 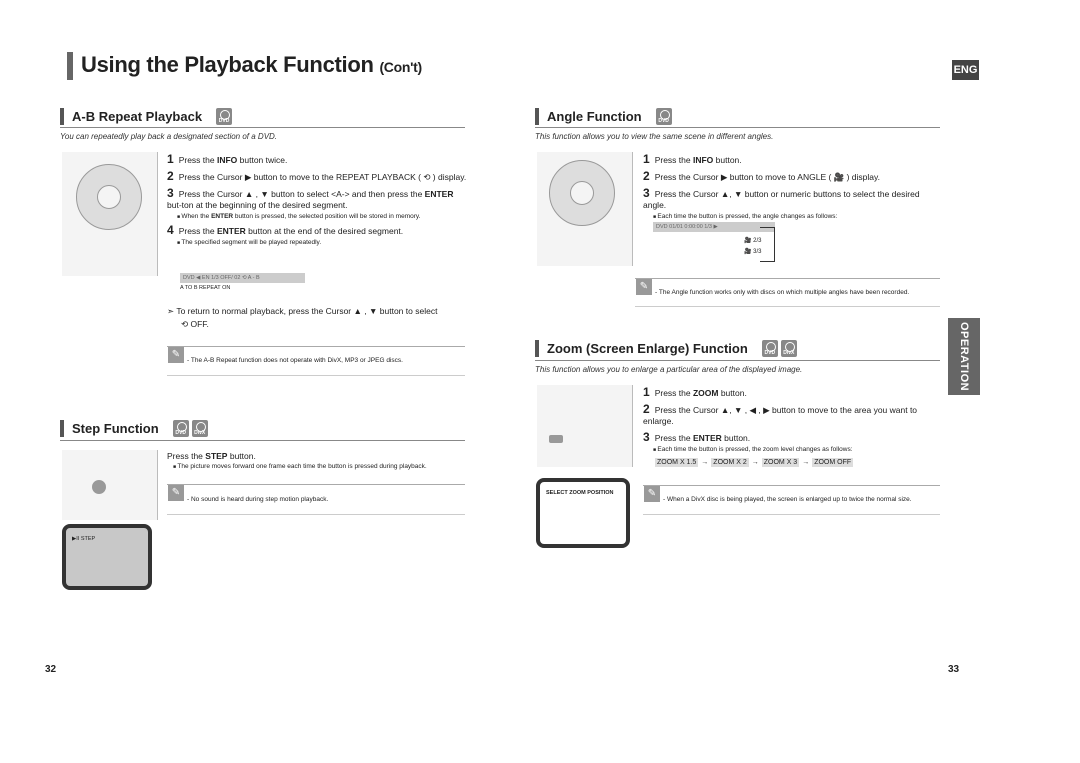 I want to click on language-badge: ENG, so click(x=965, y=70).